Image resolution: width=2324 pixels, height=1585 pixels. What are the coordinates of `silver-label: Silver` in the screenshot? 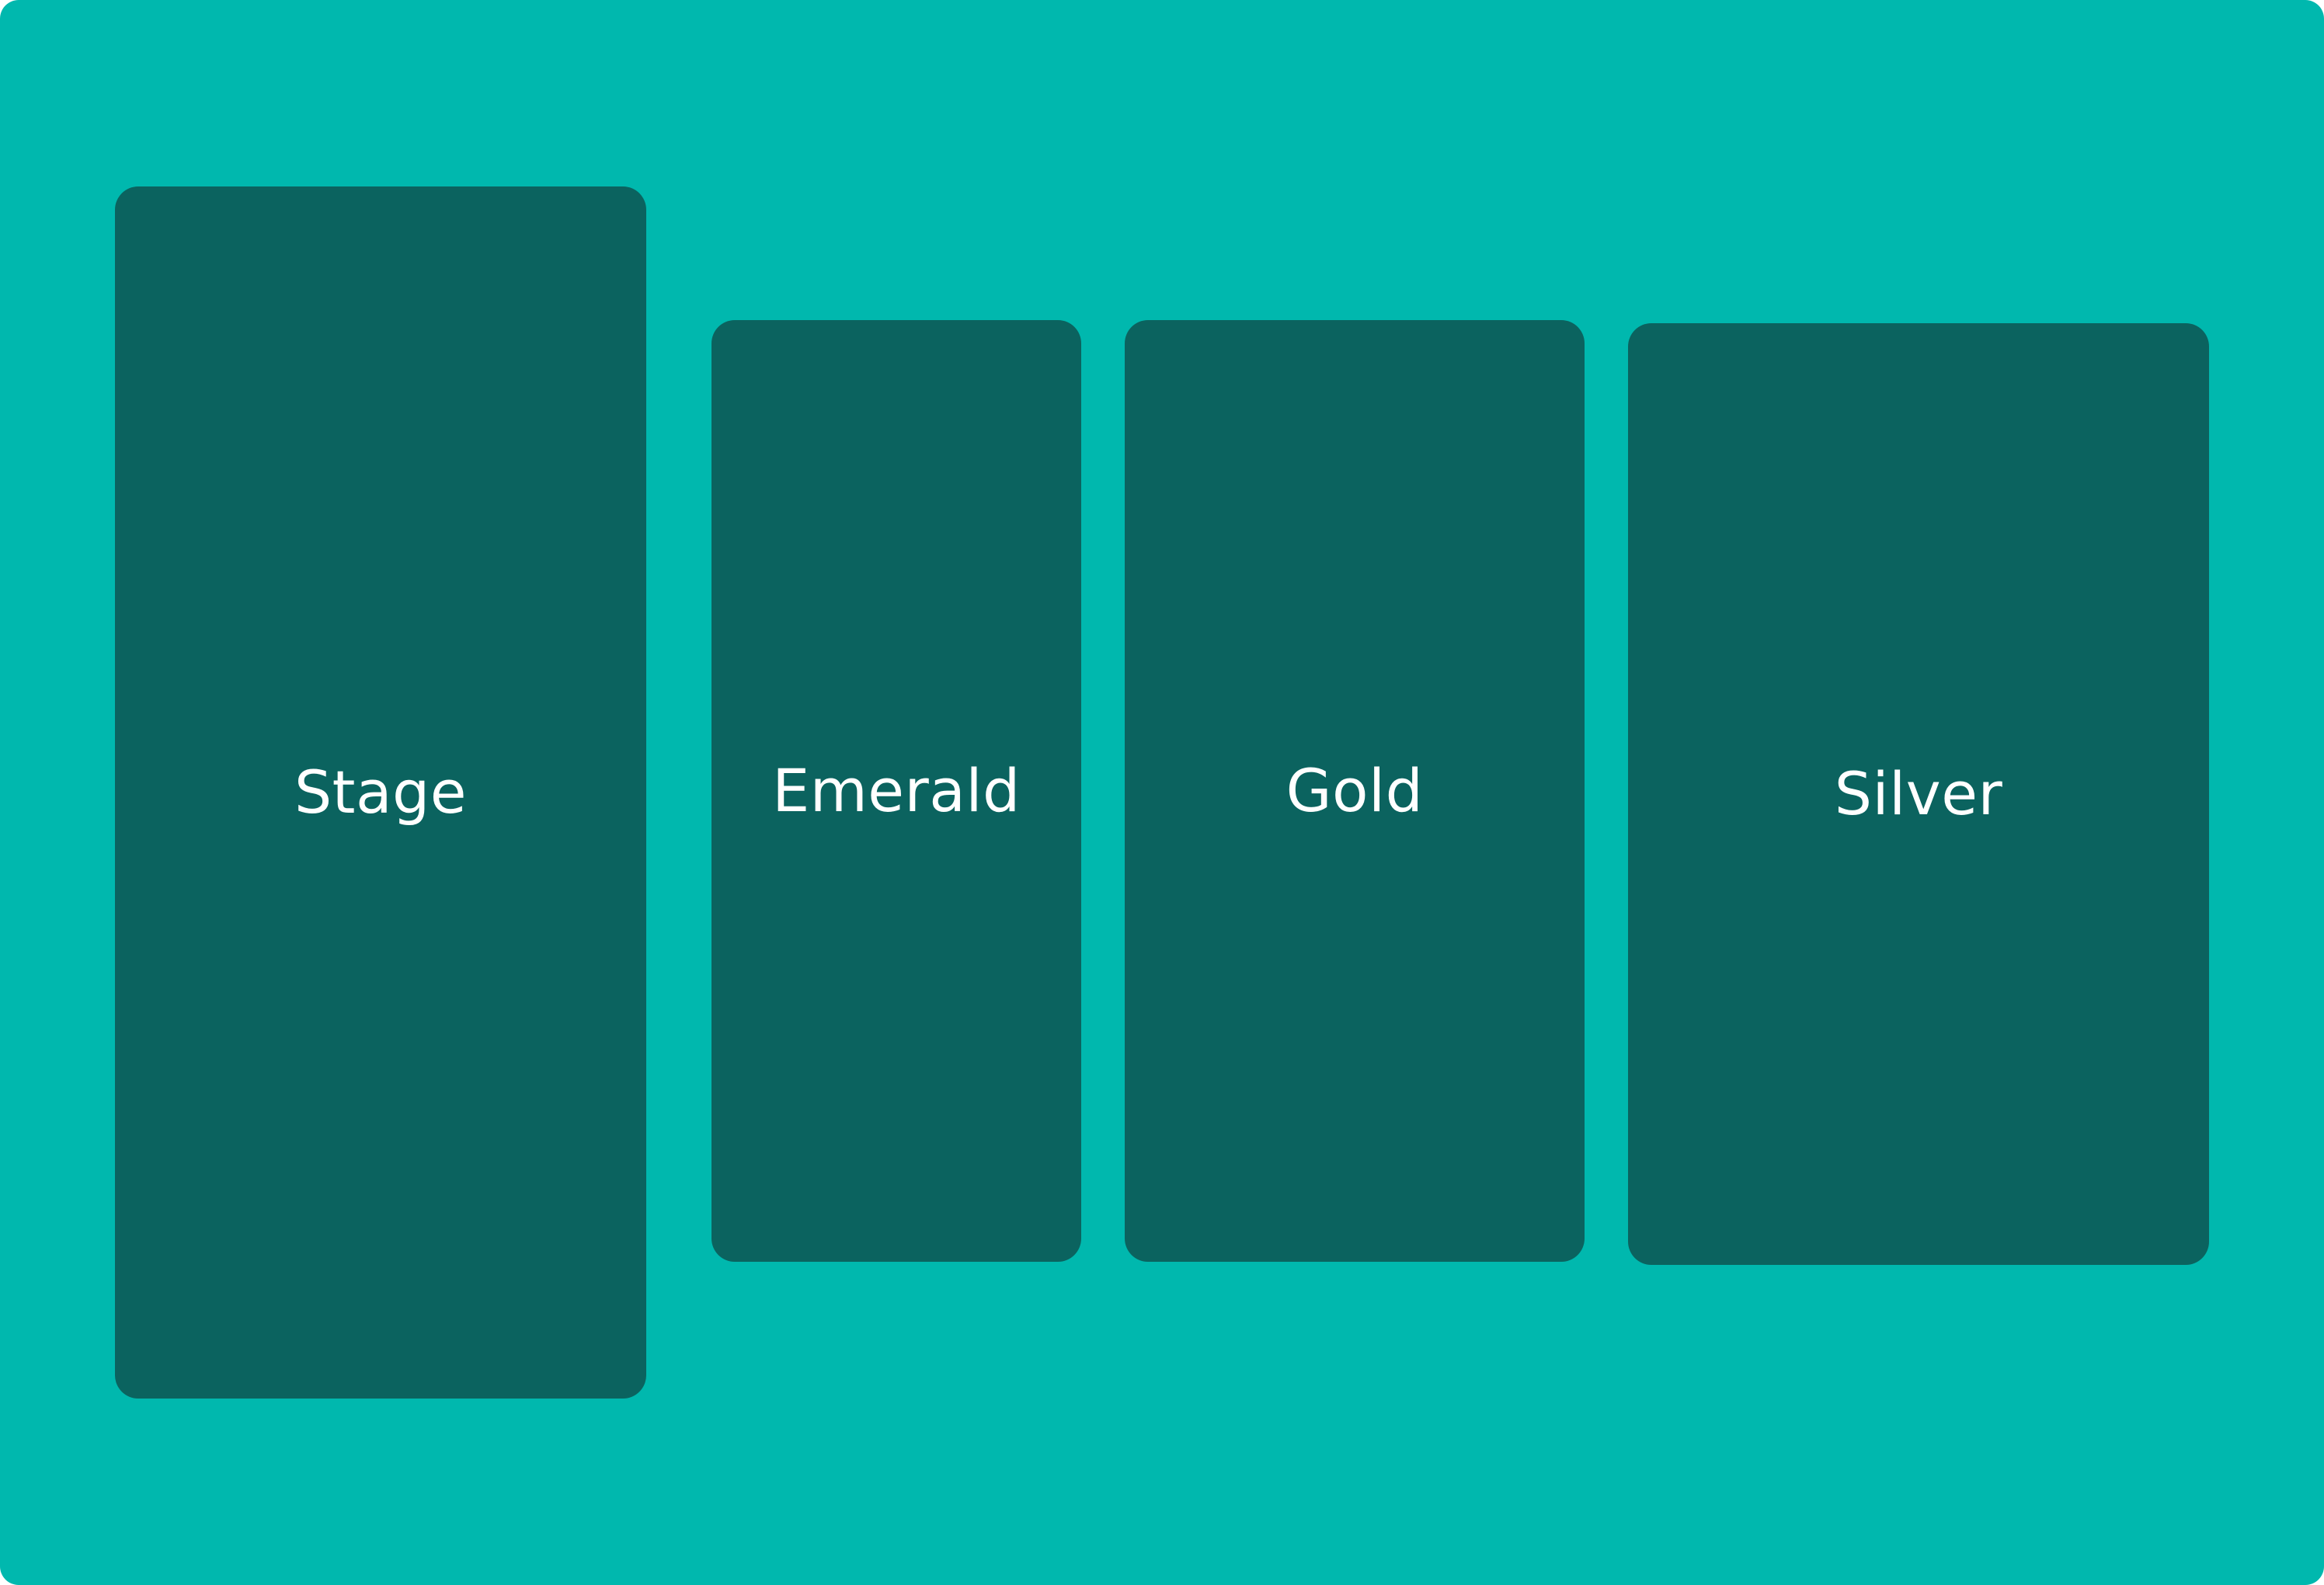 It's located at (1918, 793).